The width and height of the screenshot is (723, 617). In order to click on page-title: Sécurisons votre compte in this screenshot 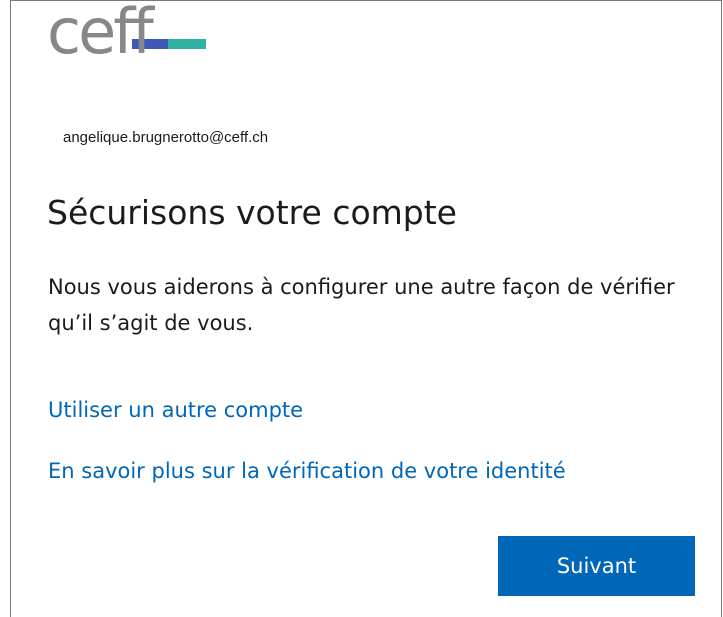, I will do `click(252, 212)`.